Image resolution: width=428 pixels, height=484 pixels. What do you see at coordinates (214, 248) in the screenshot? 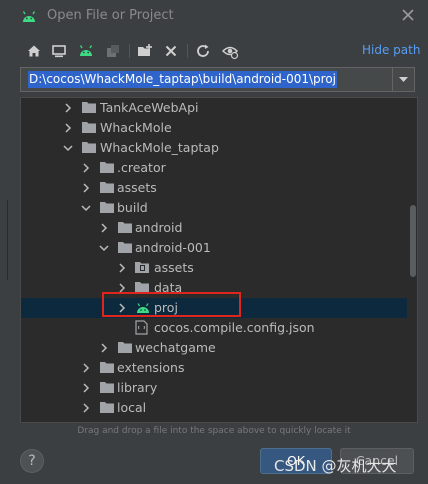
I see `tree-row-android-001: android-001` at bounding box center [214, 248].